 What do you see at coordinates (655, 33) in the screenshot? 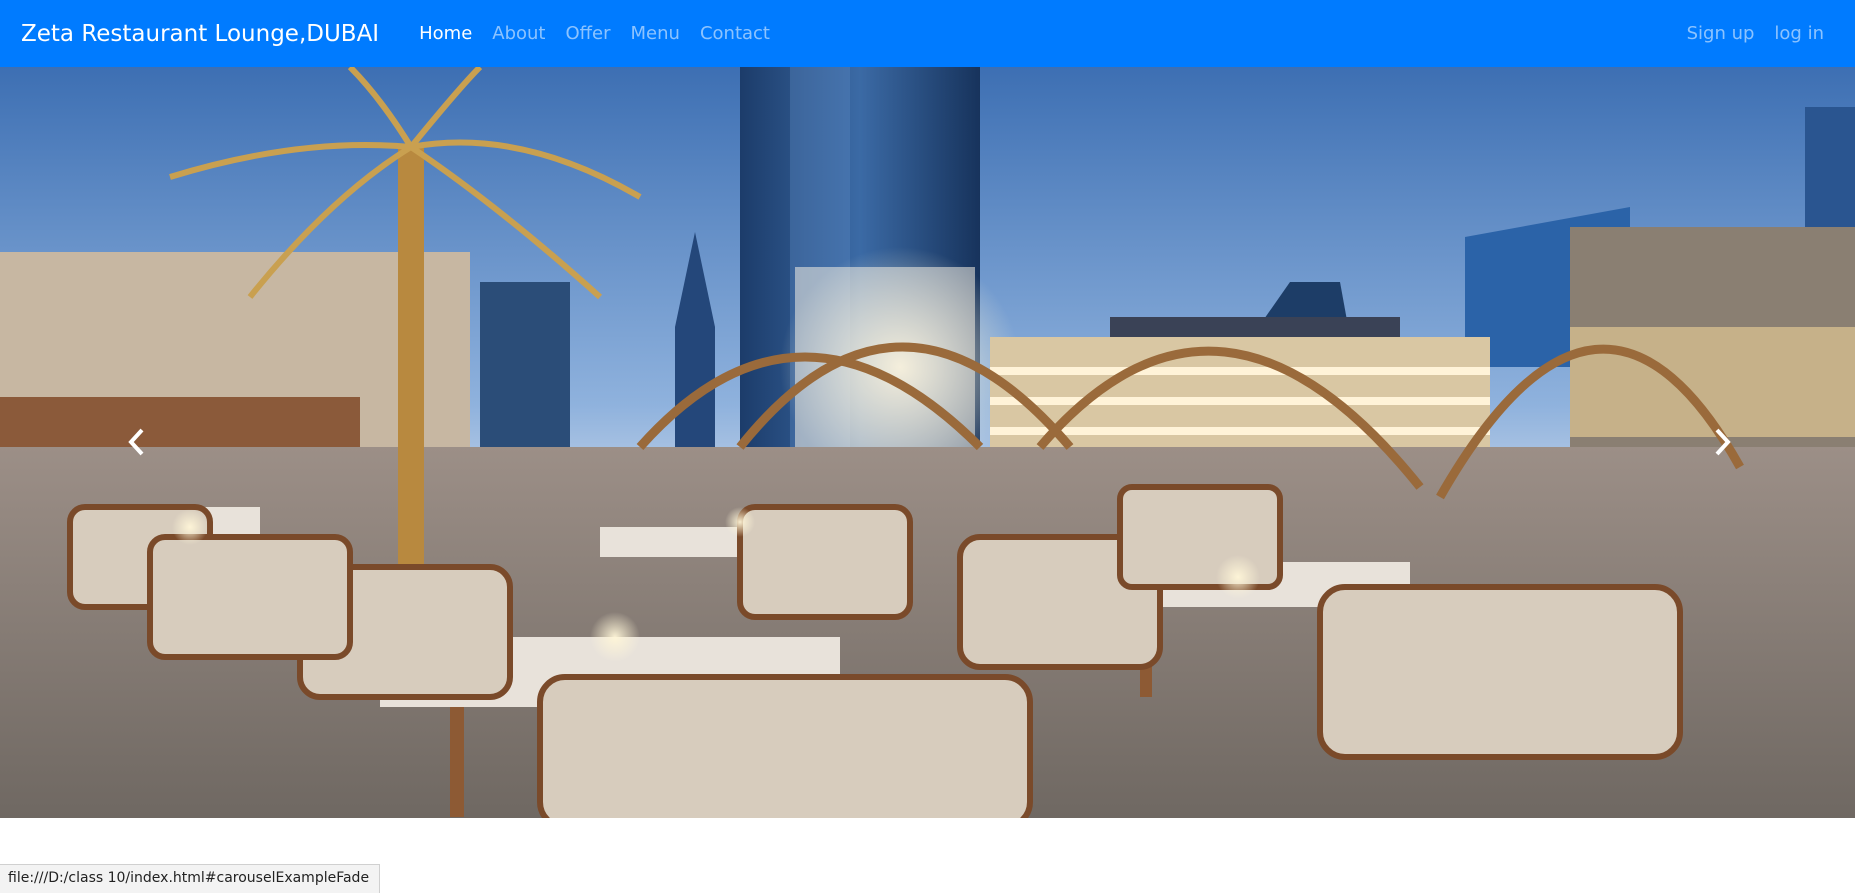
I see `nav-menu: Menu` at bounding box center [655, 33].